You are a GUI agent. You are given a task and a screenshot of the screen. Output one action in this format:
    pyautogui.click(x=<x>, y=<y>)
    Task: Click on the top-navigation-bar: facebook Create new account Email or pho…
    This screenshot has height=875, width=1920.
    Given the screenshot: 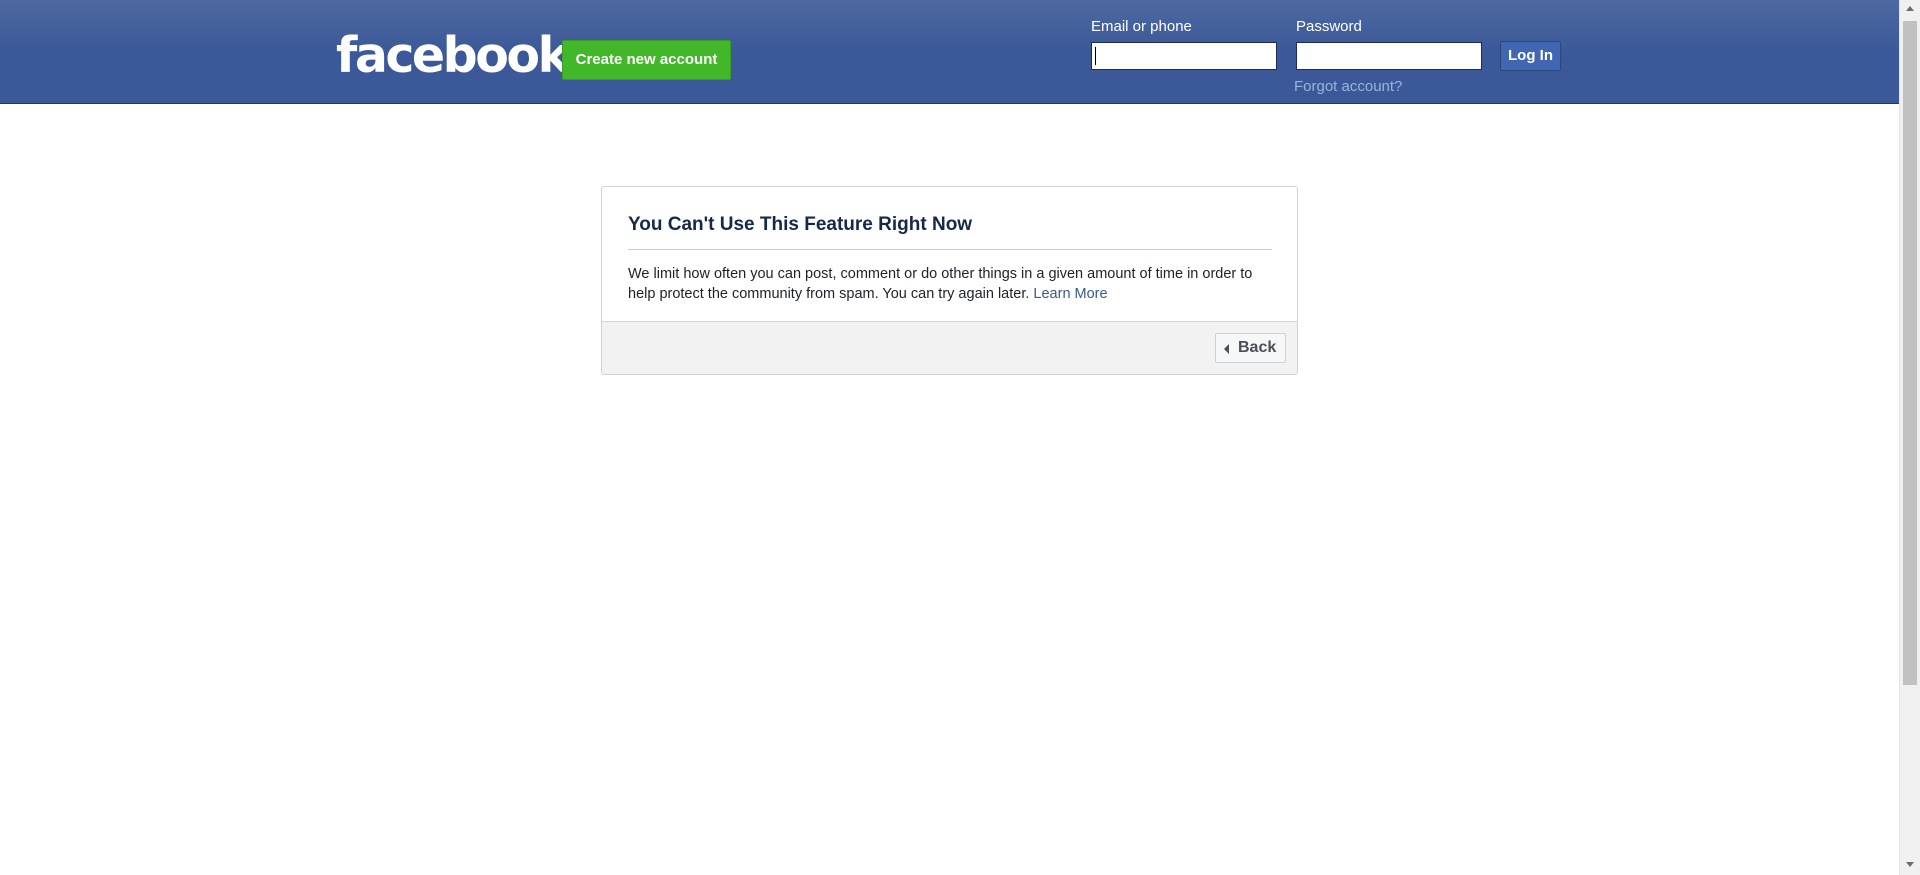 What is the action you would take?
    pyautogui.click(x=949, y=52)
    